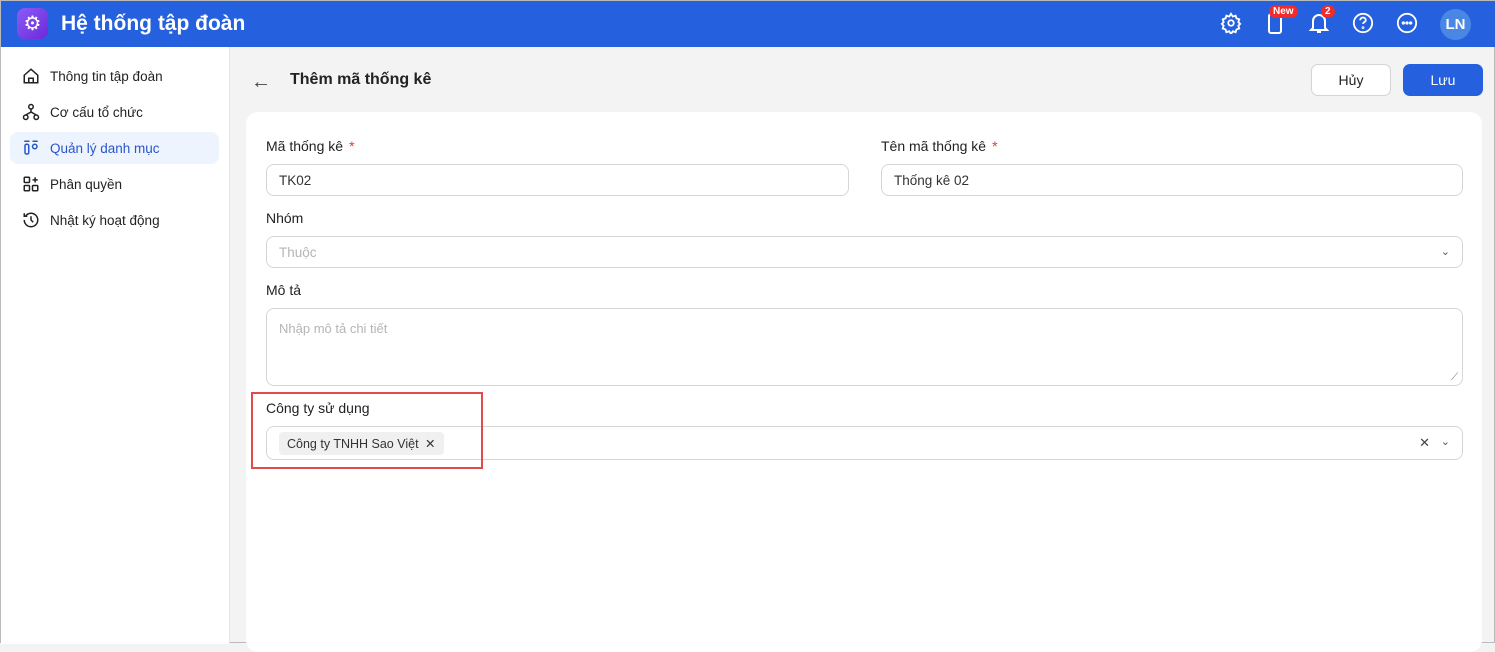 This screenshot has height=652, width=1495. Describe the element at coordinates (864, 252) in the screenshot. I see `group-select: Thuộc ⌄` at that location.